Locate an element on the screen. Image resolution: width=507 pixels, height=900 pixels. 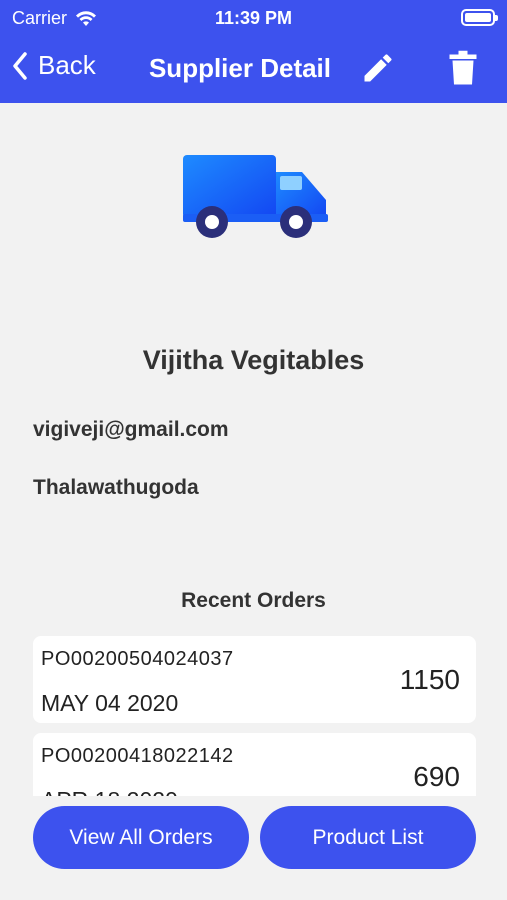
edit-button is located at coordinates (378, 70).